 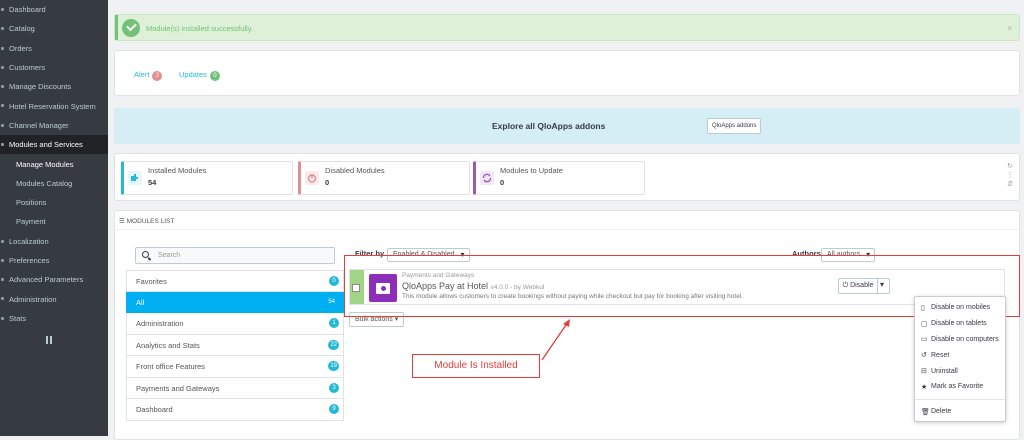 What do you see at coordinates (960, 324) in the screenshot?
I see `menu-item-disable-on-tablets: ▢ Disable on tablets` at bounding box center [960, 324].